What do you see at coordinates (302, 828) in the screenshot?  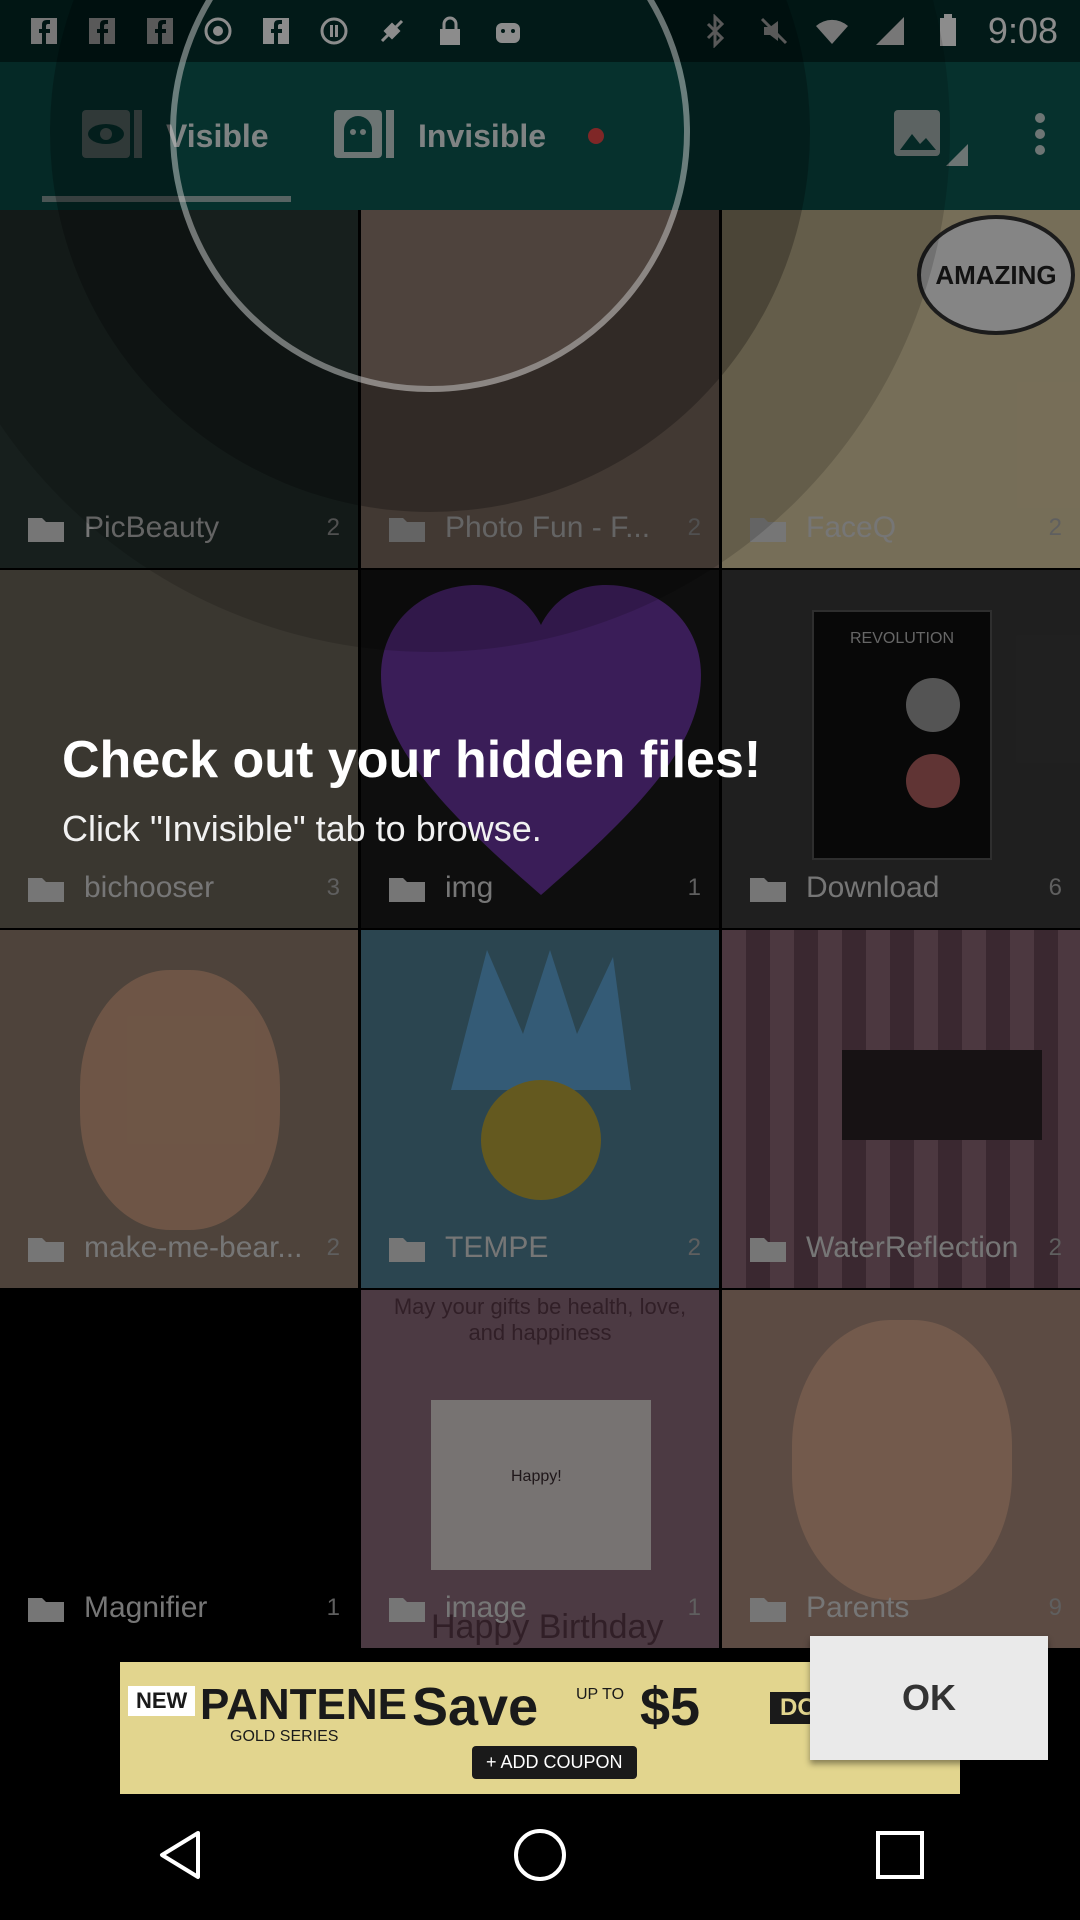 I see `tutorial-subtitle: Click "Invisible" tab to browse.` at bounding box center [302, 828].